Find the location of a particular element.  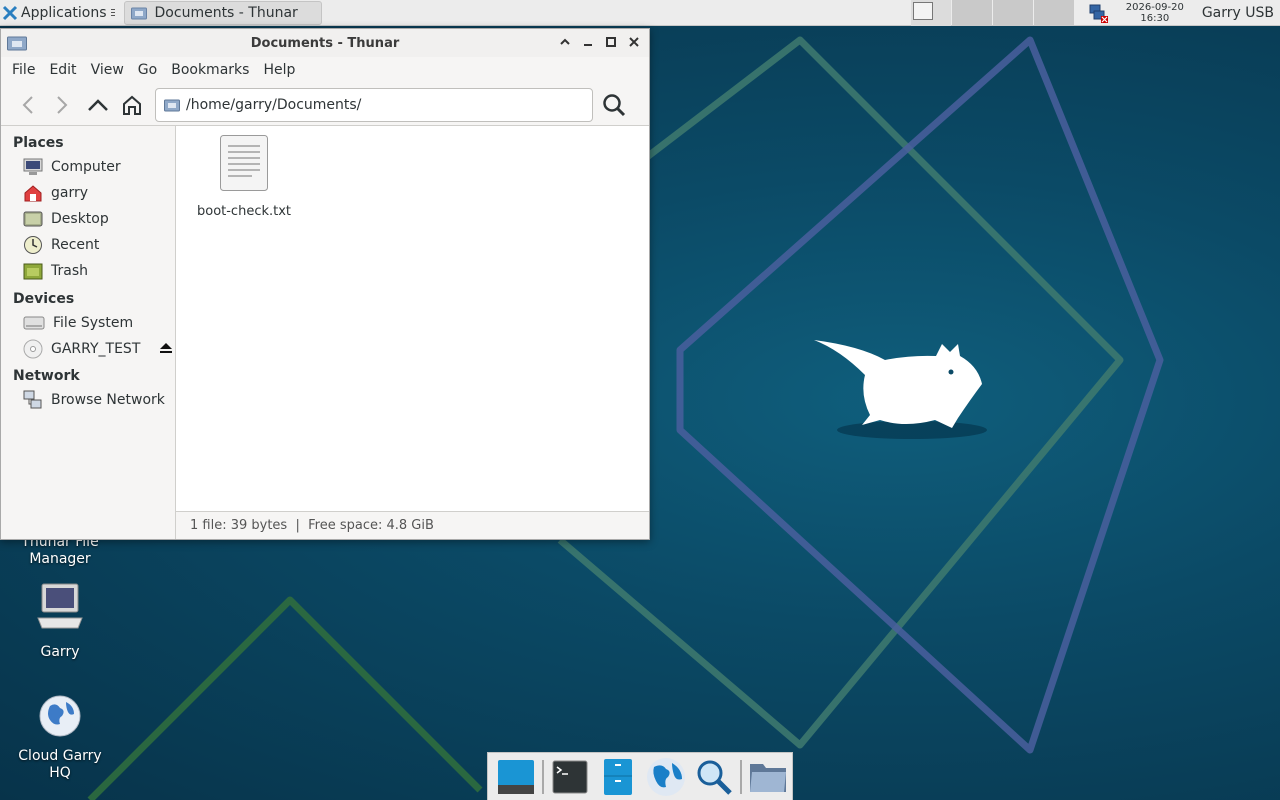

close-button is located at coordinates (634, 42).